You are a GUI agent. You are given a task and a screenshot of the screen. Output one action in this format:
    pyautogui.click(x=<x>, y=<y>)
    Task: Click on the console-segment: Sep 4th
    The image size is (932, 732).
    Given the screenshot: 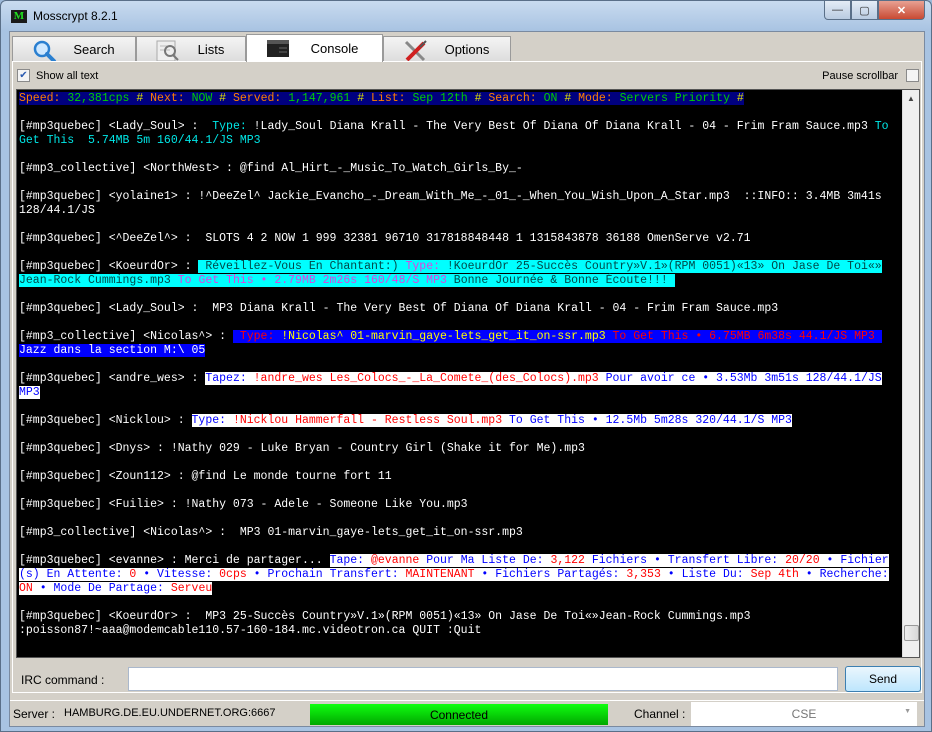 What is the action you would take?
    pyautogui.click(x=774, y=574)
    